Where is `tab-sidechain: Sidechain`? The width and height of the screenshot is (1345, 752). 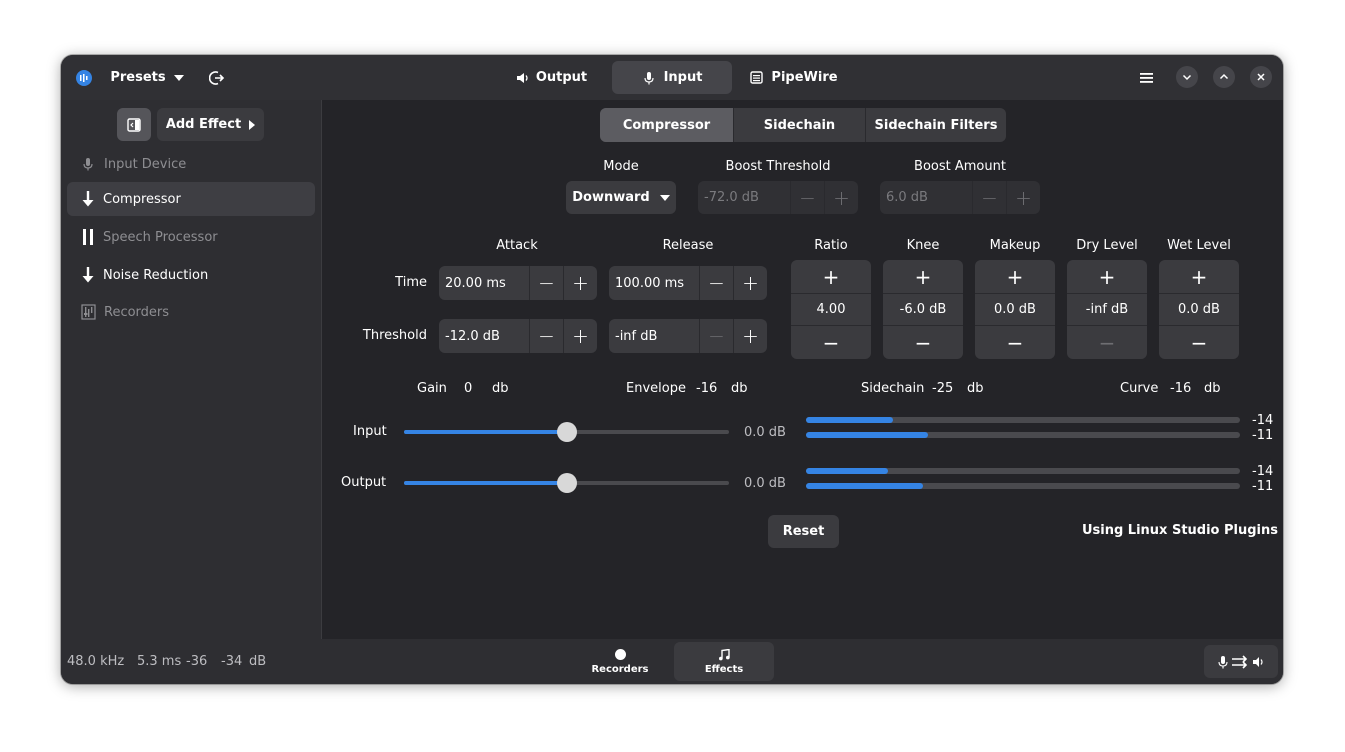 tab-sidechain: Sidechain is located at coordinates (799, 125).